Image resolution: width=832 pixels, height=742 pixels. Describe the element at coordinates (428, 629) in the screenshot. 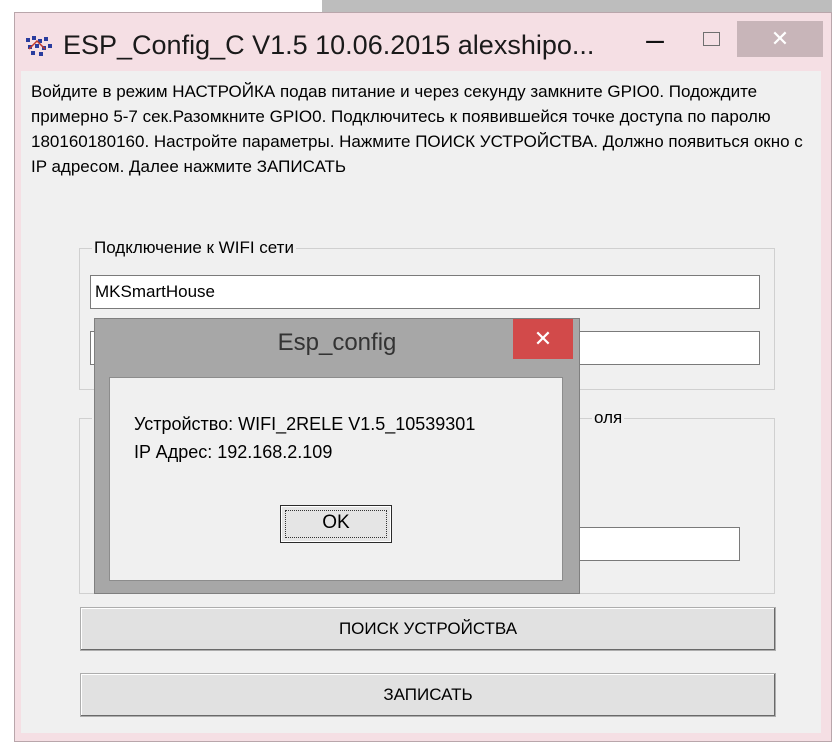

I see `search-device-button: ПОИСК УСТРОЙСТВА` at that location.